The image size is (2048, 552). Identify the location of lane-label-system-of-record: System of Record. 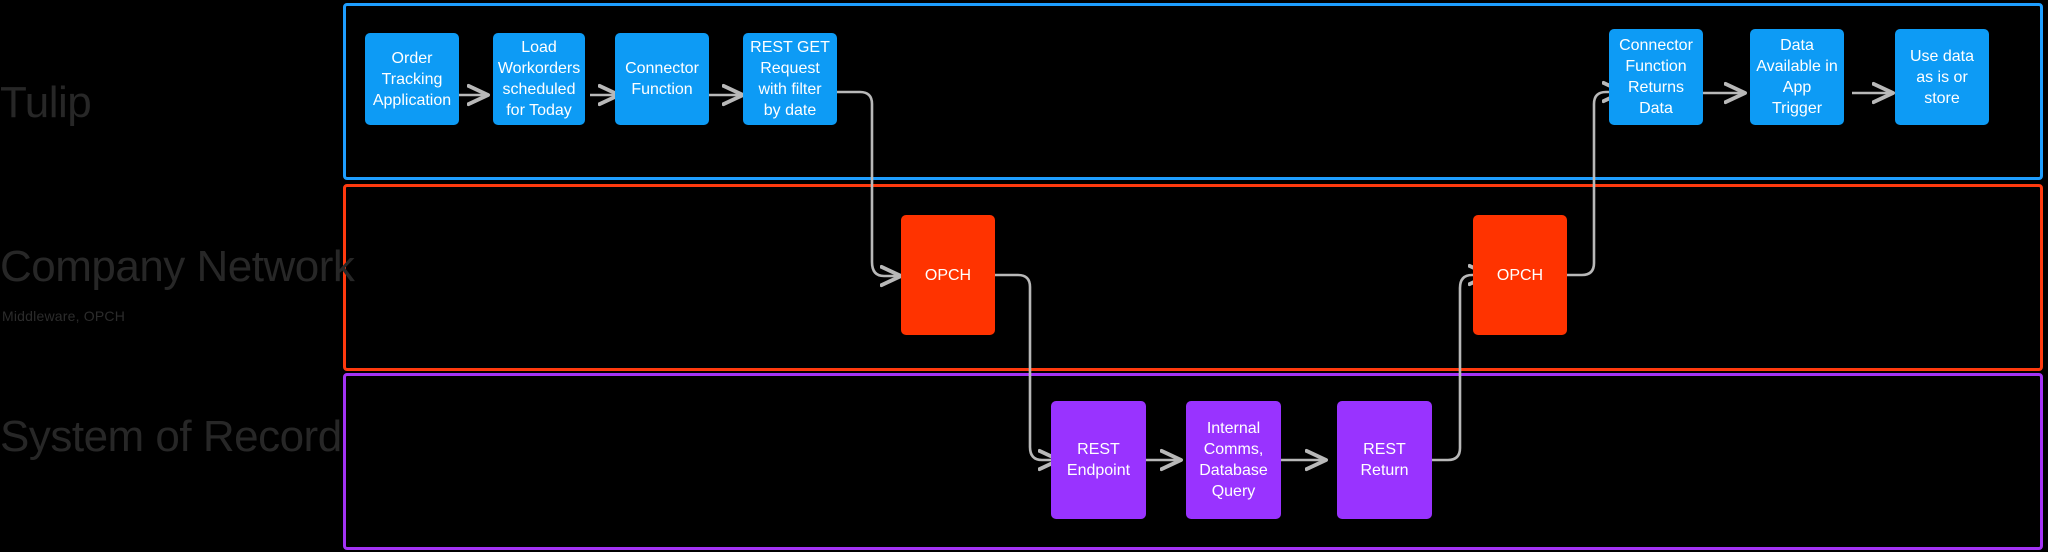
(171, 436).